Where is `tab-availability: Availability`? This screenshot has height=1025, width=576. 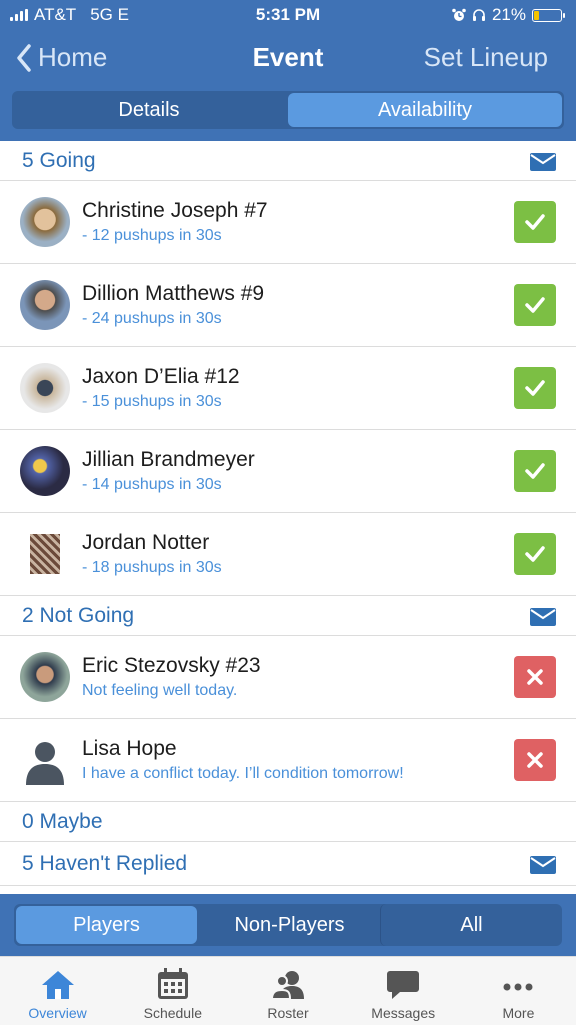
tab-availability: Availability is located at coordinates (425, 110).